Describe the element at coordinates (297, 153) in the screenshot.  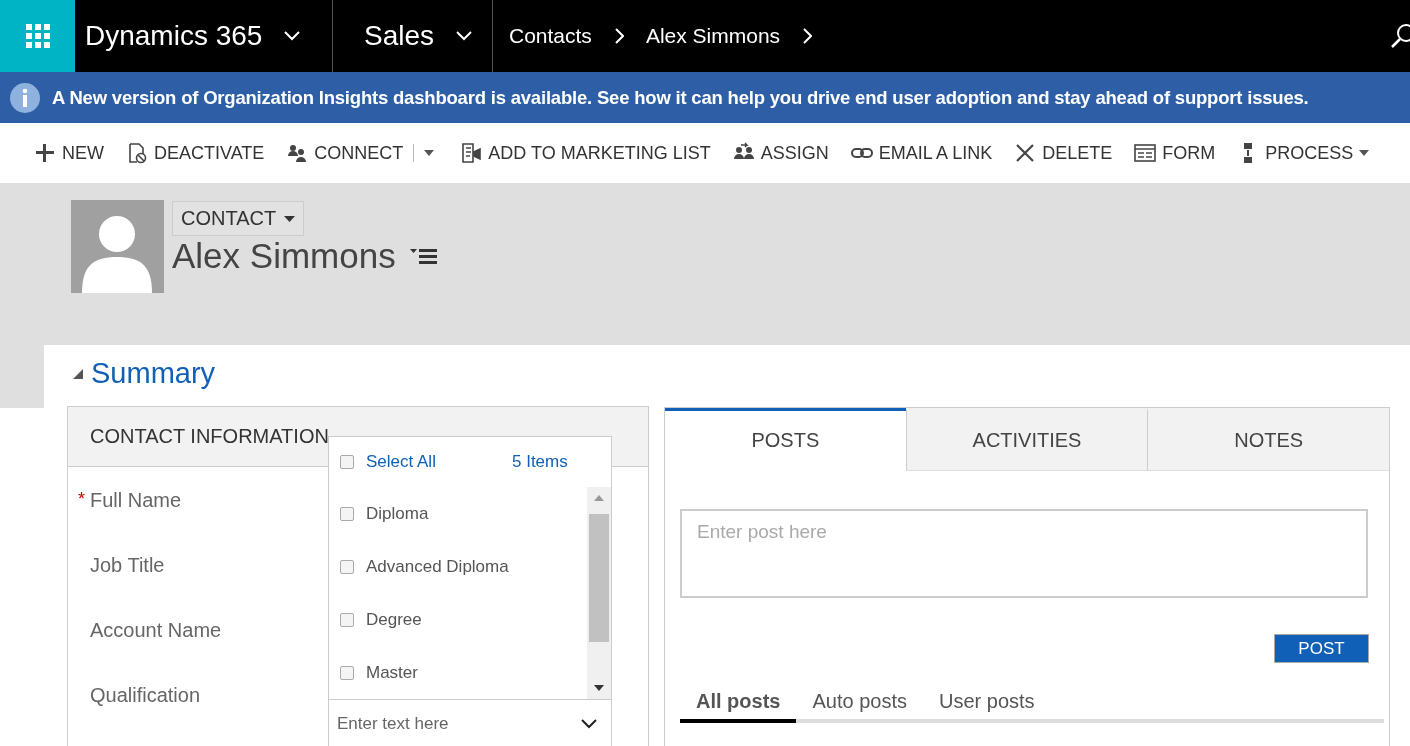
I see `connect-icon` at that location.